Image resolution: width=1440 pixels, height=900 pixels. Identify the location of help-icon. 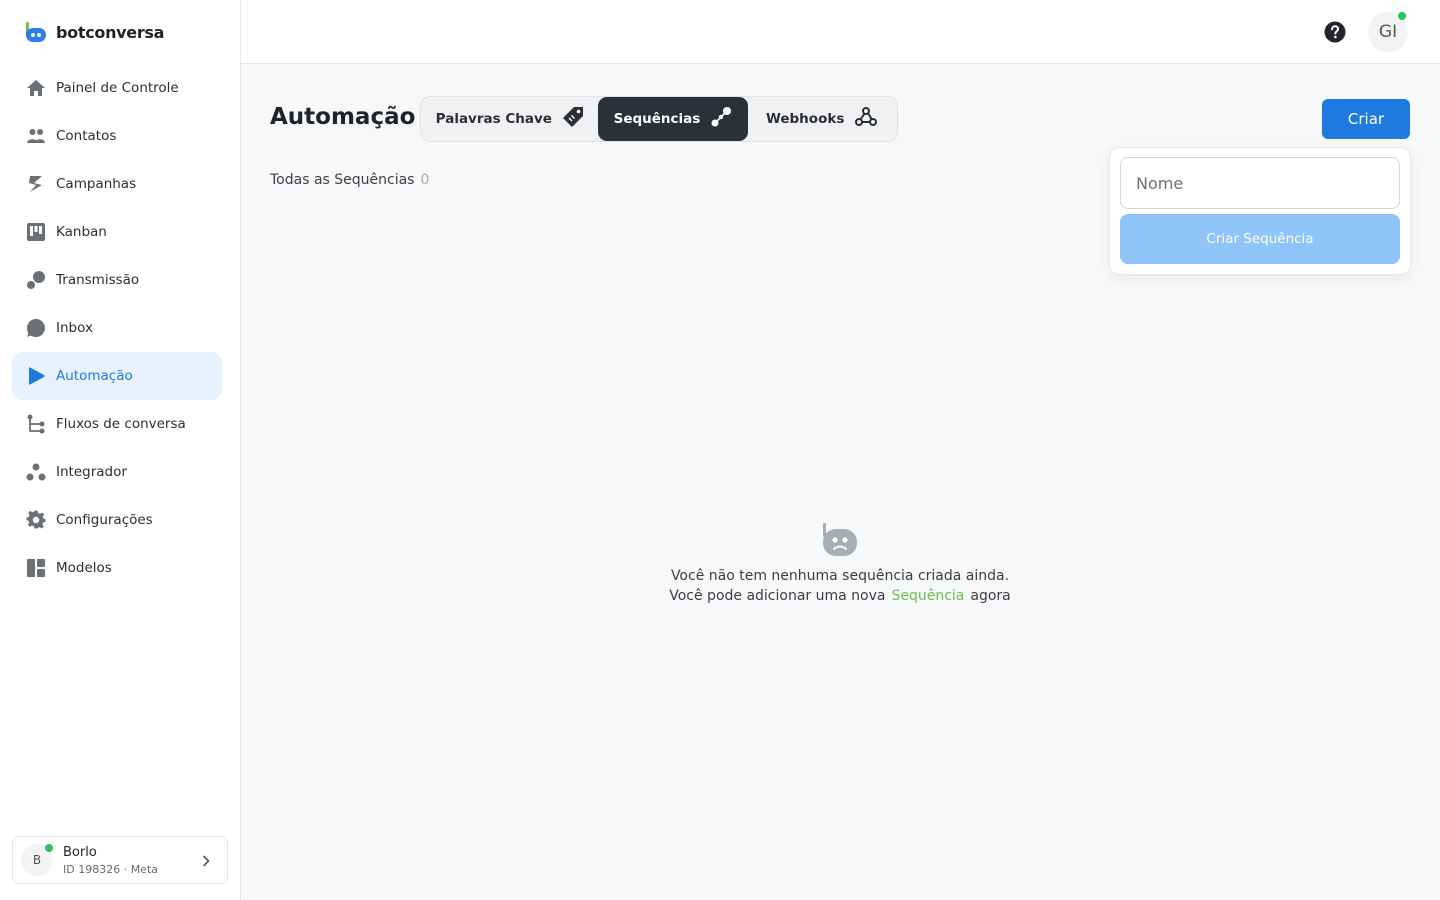
(1335, 32).